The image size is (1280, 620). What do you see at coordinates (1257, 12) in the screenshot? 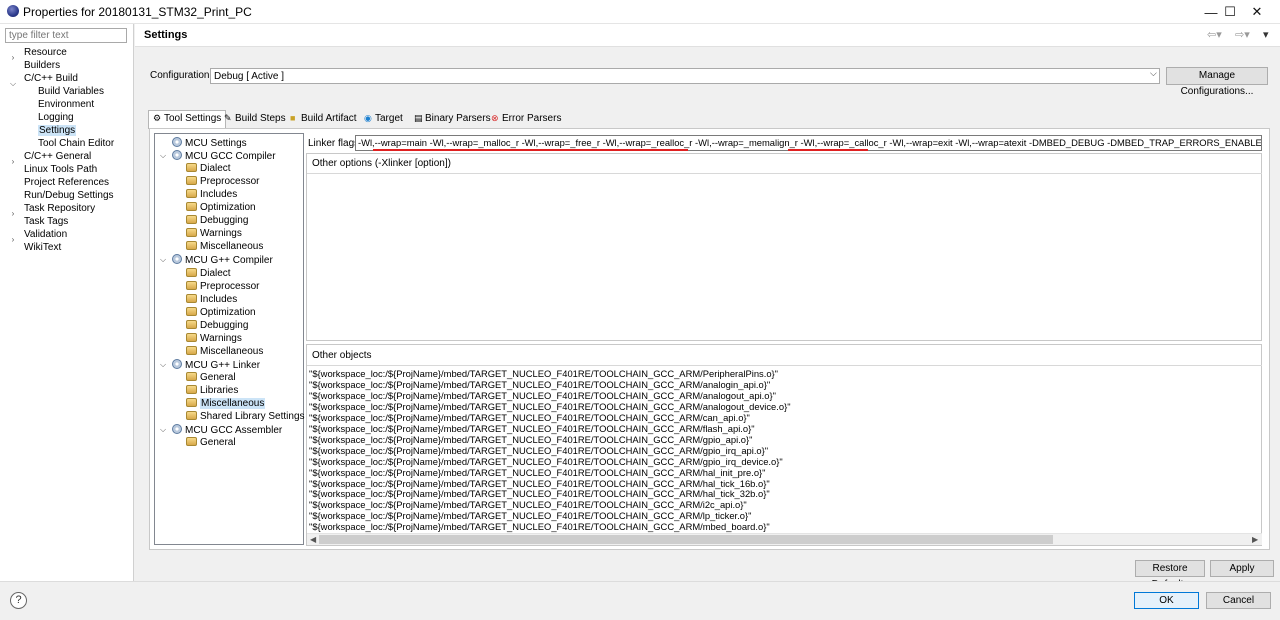
I see `close-button: ✕` at bounding box center [1257, 12].